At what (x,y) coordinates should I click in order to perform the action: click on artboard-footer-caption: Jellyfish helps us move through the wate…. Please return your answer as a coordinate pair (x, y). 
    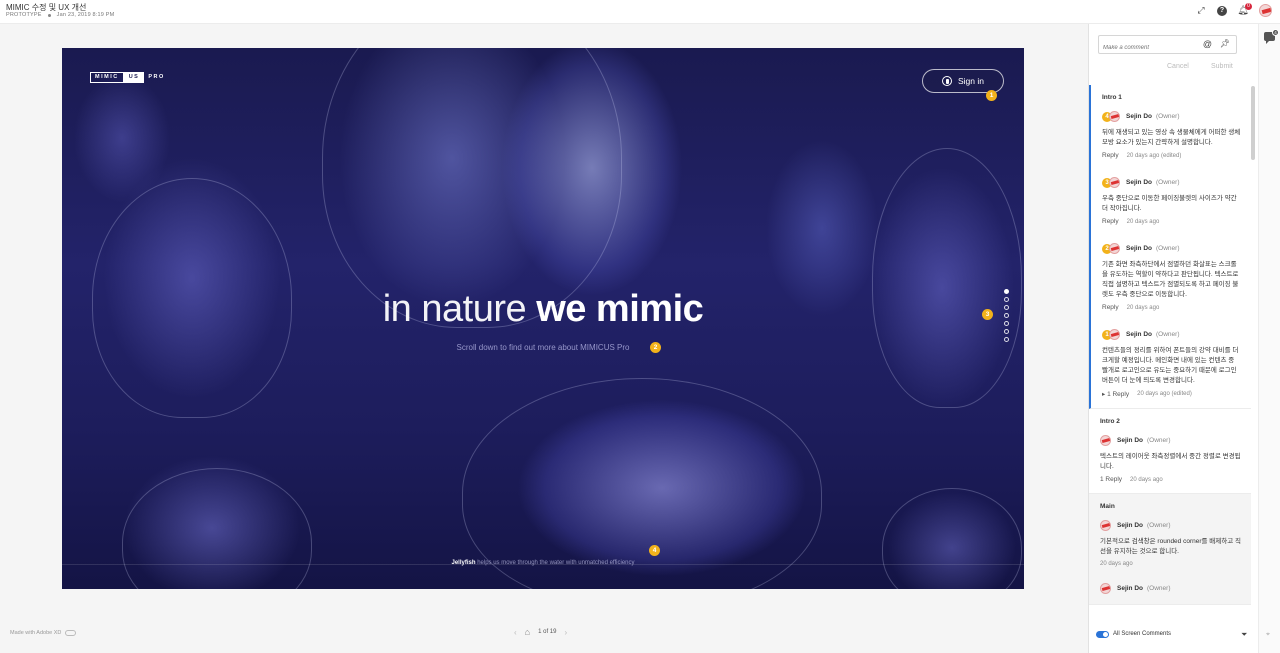
    Looking at the image, I should click on (543, 563).